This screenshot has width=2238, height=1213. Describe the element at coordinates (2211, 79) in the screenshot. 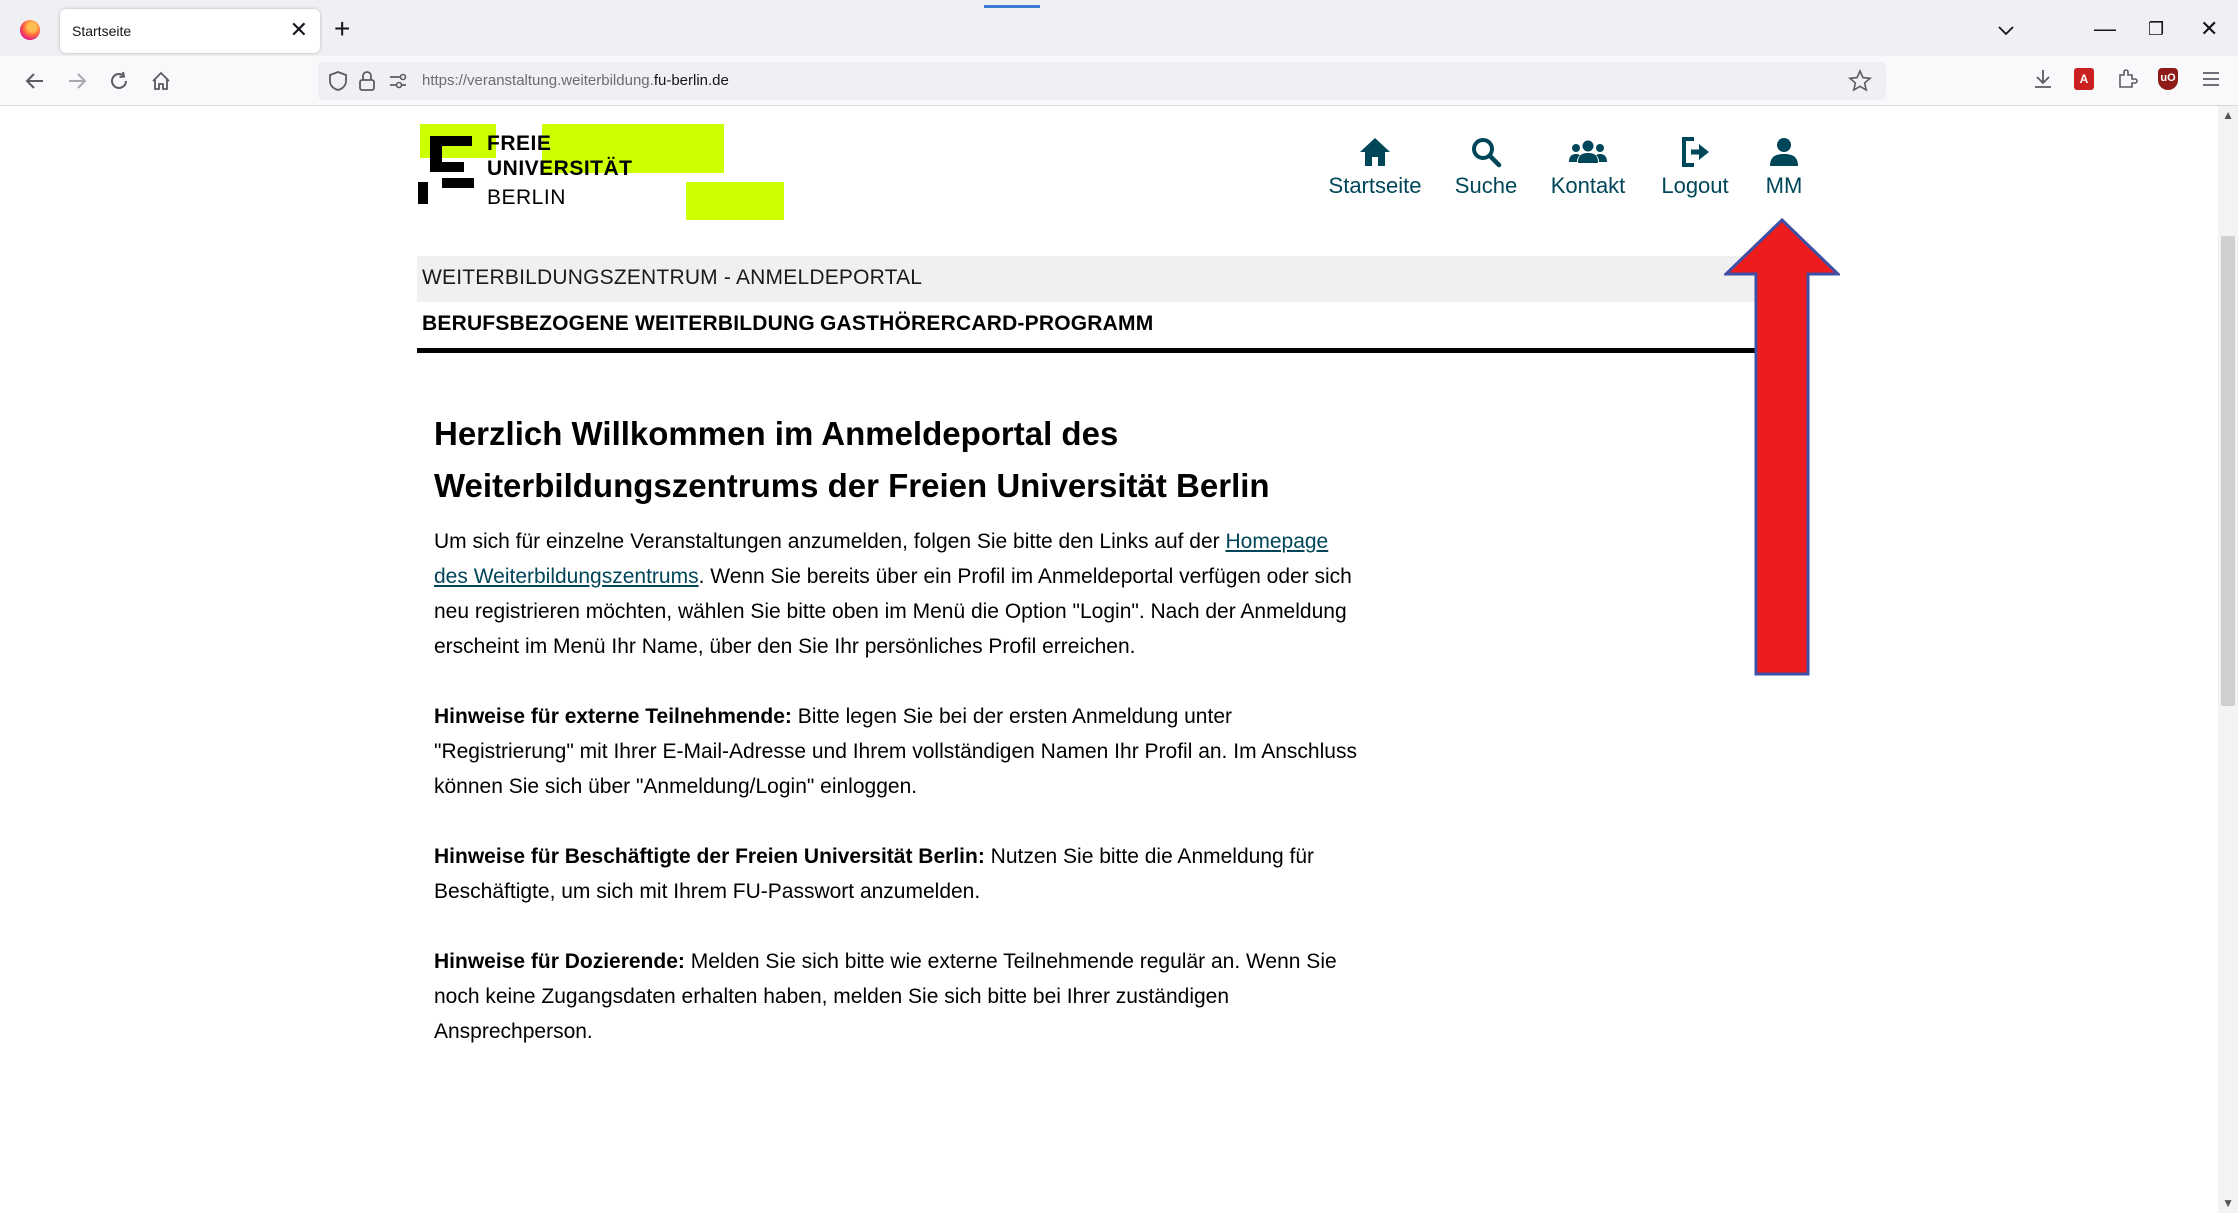

I see `menu-icon` at that location.